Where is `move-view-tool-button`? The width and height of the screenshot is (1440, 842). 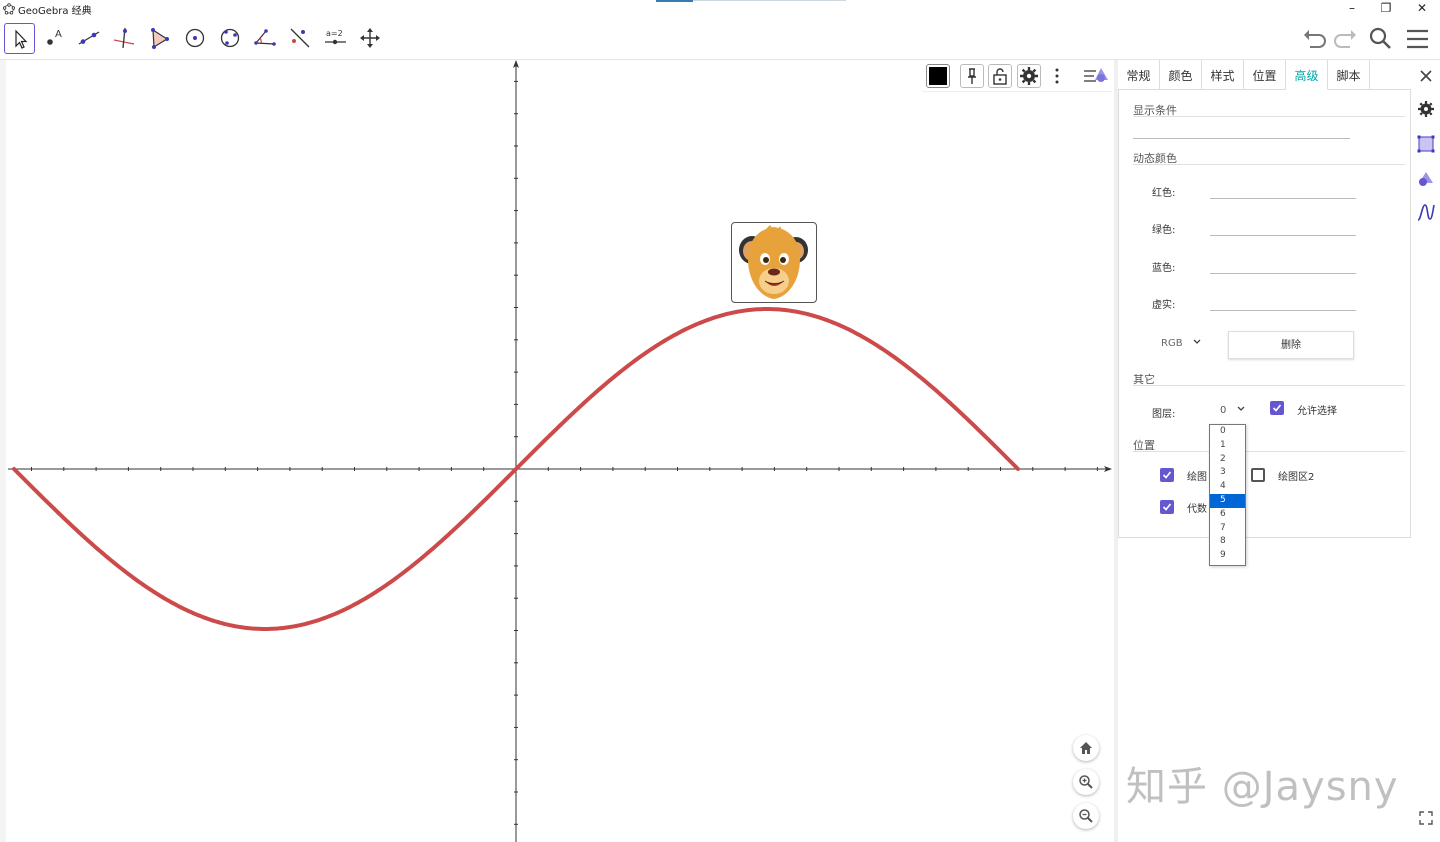 move-view-tool-button is located at coordinates (370, 38).